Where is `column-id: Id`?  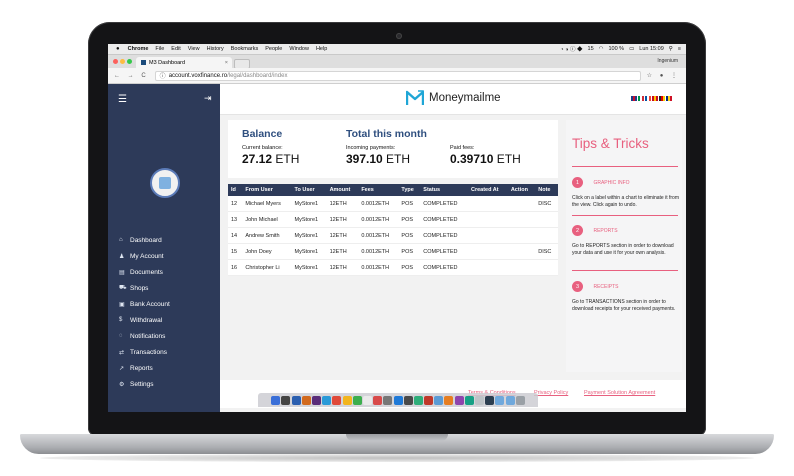
column-id: Id is located at coordinates (235, 190).